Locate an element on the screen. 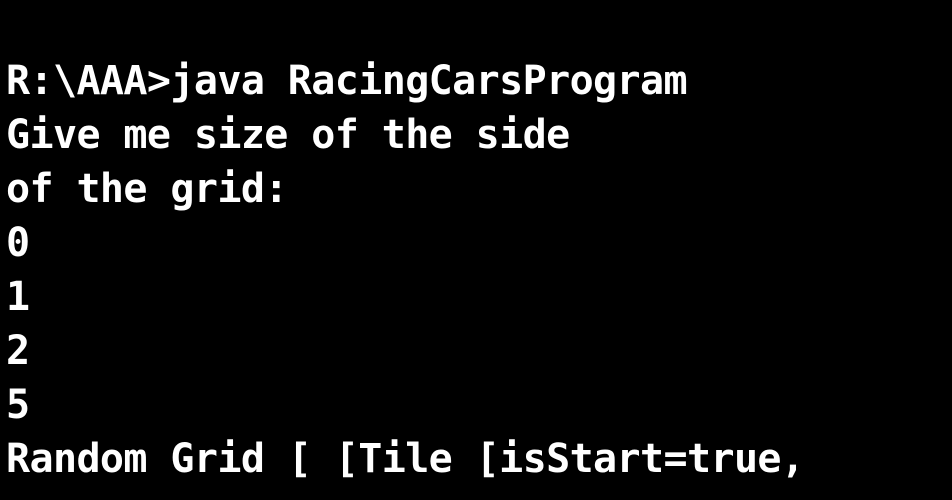 This screenshot has width=952, height=500. input-echo-line: 1 is located at coordinates (18, 297).